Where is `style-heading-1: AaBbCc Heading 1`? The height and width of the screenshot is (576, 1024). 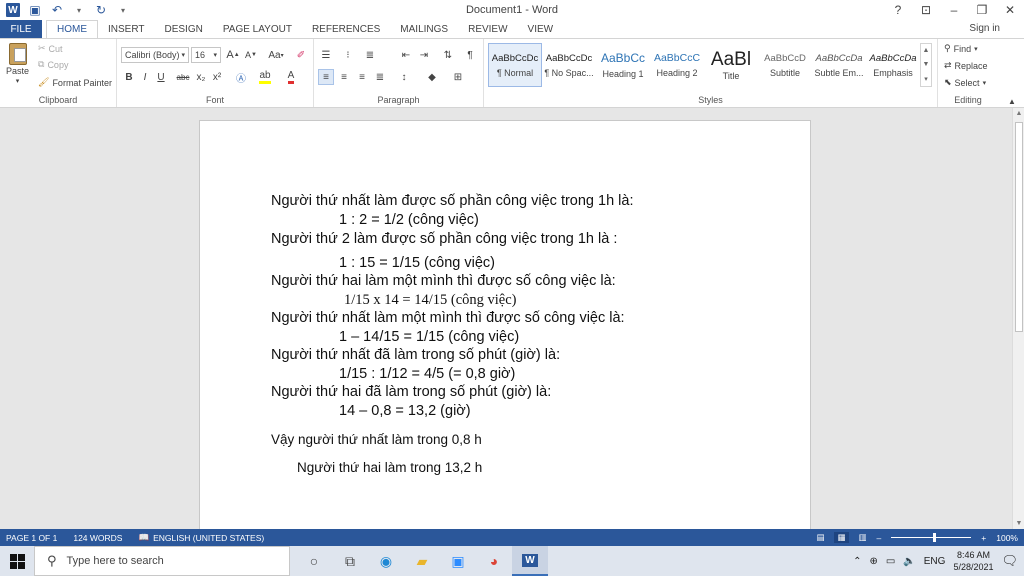
style-heading-1: AaBbCc Heading 1 is located at coordinates (623, 65).